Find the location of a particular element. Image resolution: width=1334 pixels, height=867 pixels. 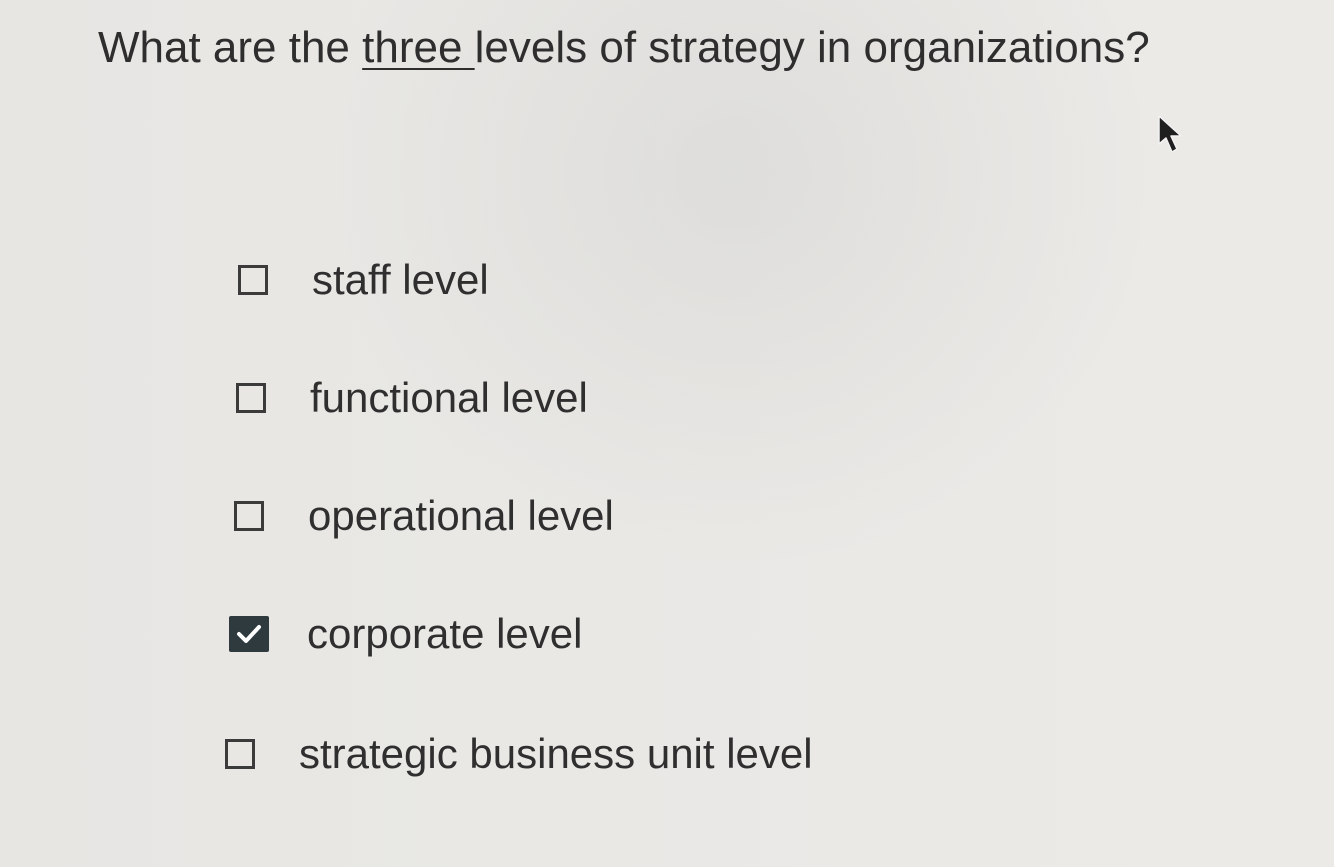

option-label: functional level is located at coordinates (449, 397).